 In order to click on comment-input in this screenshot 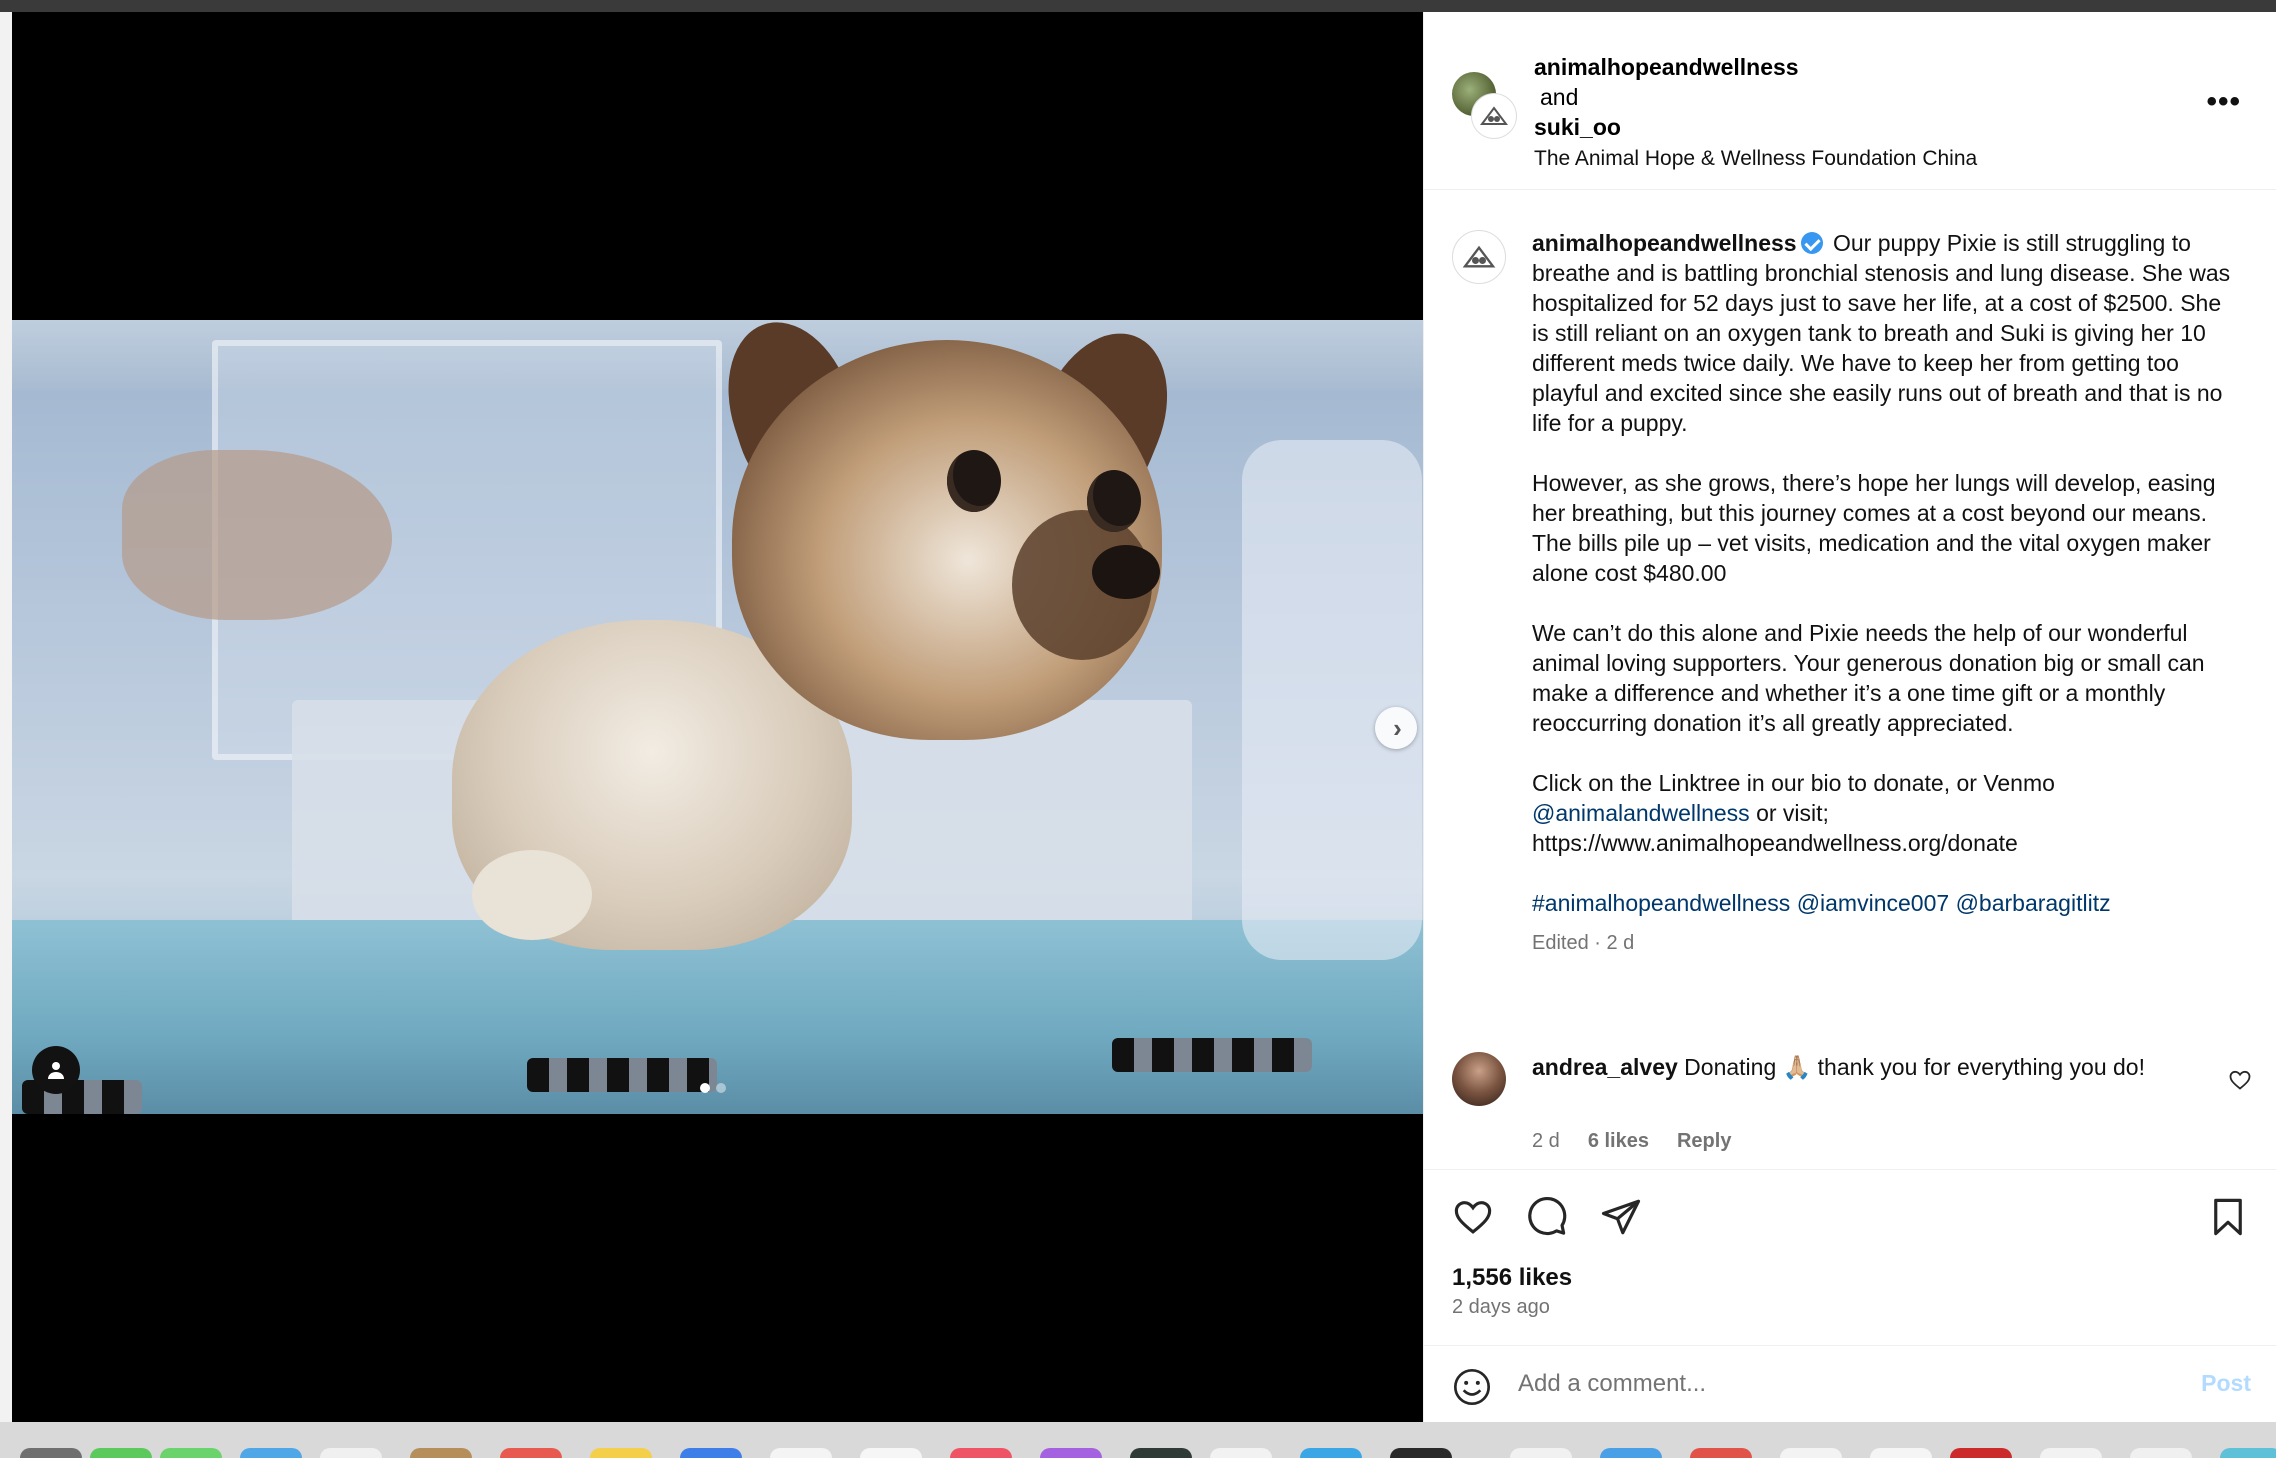, I will do `click(1828, 1384)`.